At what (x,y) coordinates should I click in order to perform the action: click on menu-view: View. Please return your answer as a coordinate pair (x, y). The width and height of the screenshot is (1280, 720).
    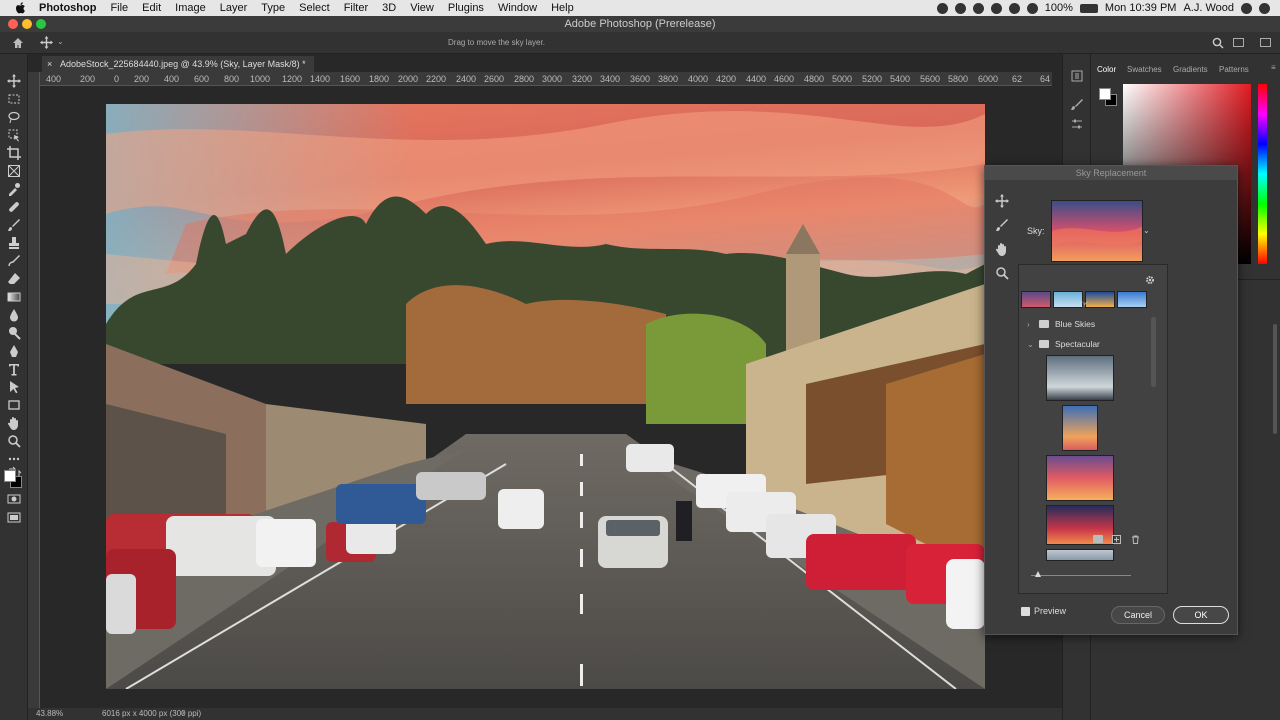
    Looking at the image, I should click on (422, 8).